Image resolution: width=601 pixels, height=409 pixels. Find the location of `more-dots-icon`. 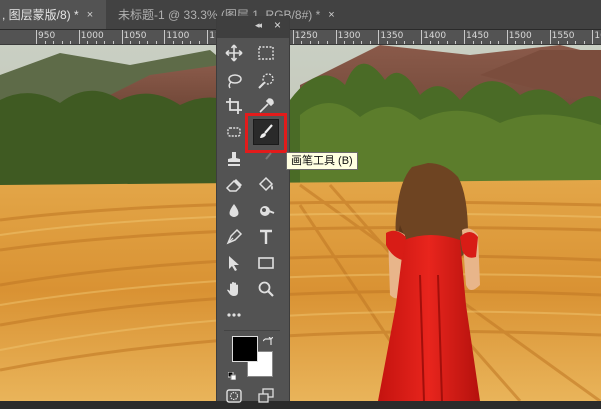

more-dots-icon is located at coordinates (234, 315).